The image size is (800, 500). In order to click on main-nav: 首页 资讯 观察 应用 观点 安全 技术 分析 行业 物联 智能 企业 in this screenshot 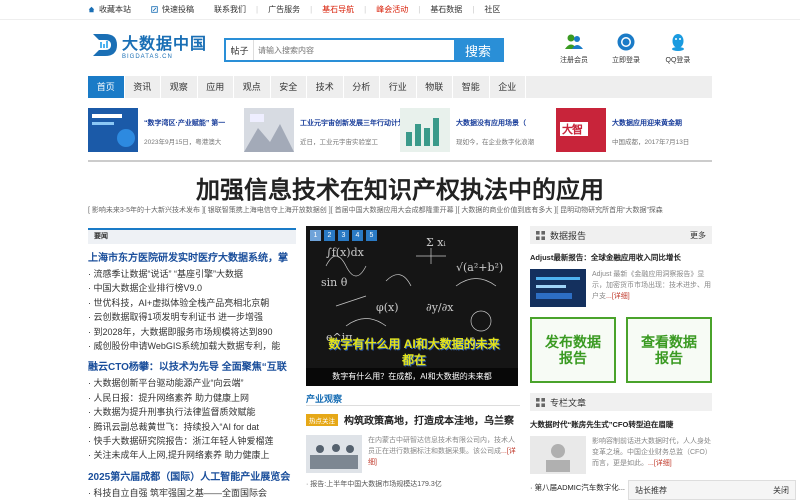, I will do `click(400, 87)`.